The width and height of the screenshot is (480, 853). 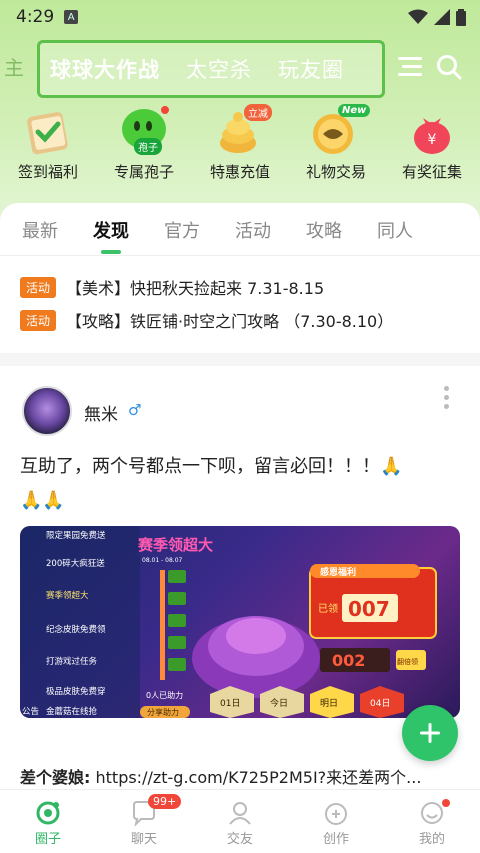 What do you see at coordinates (30, 711) in the screenshot?
I see `banner-menu-item: 公告` at bounding box center [30, 711].